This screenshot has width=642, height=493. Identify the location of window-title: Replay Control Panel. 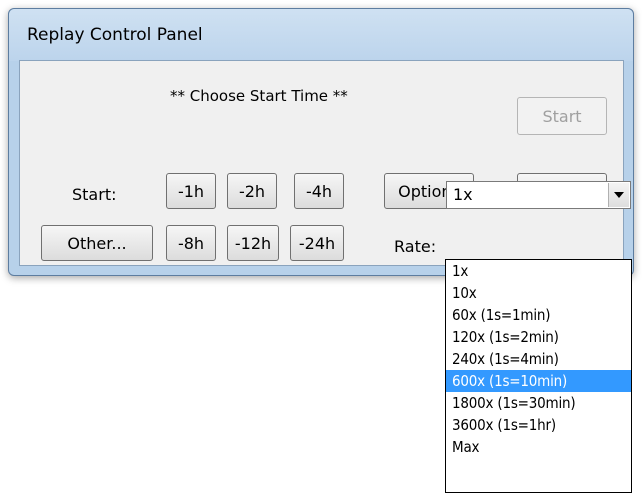
(115, 35).